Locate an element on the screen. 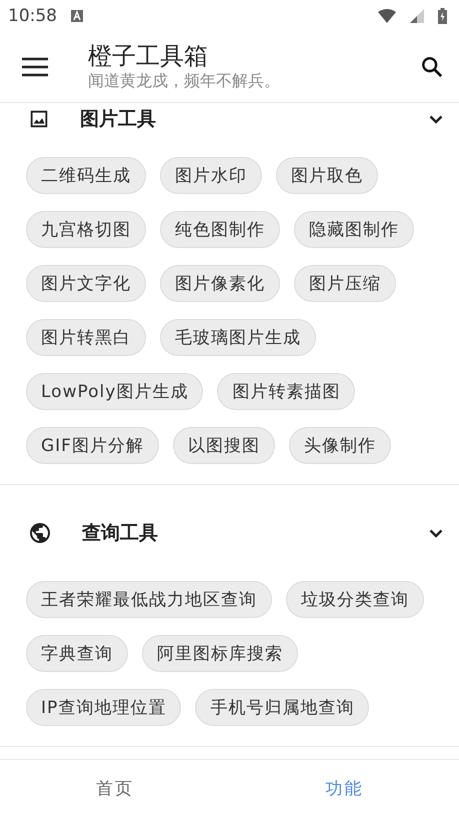 The image size is (459, 816). tool-chip: GIF图片分解 is located at coordinates (92, 445).